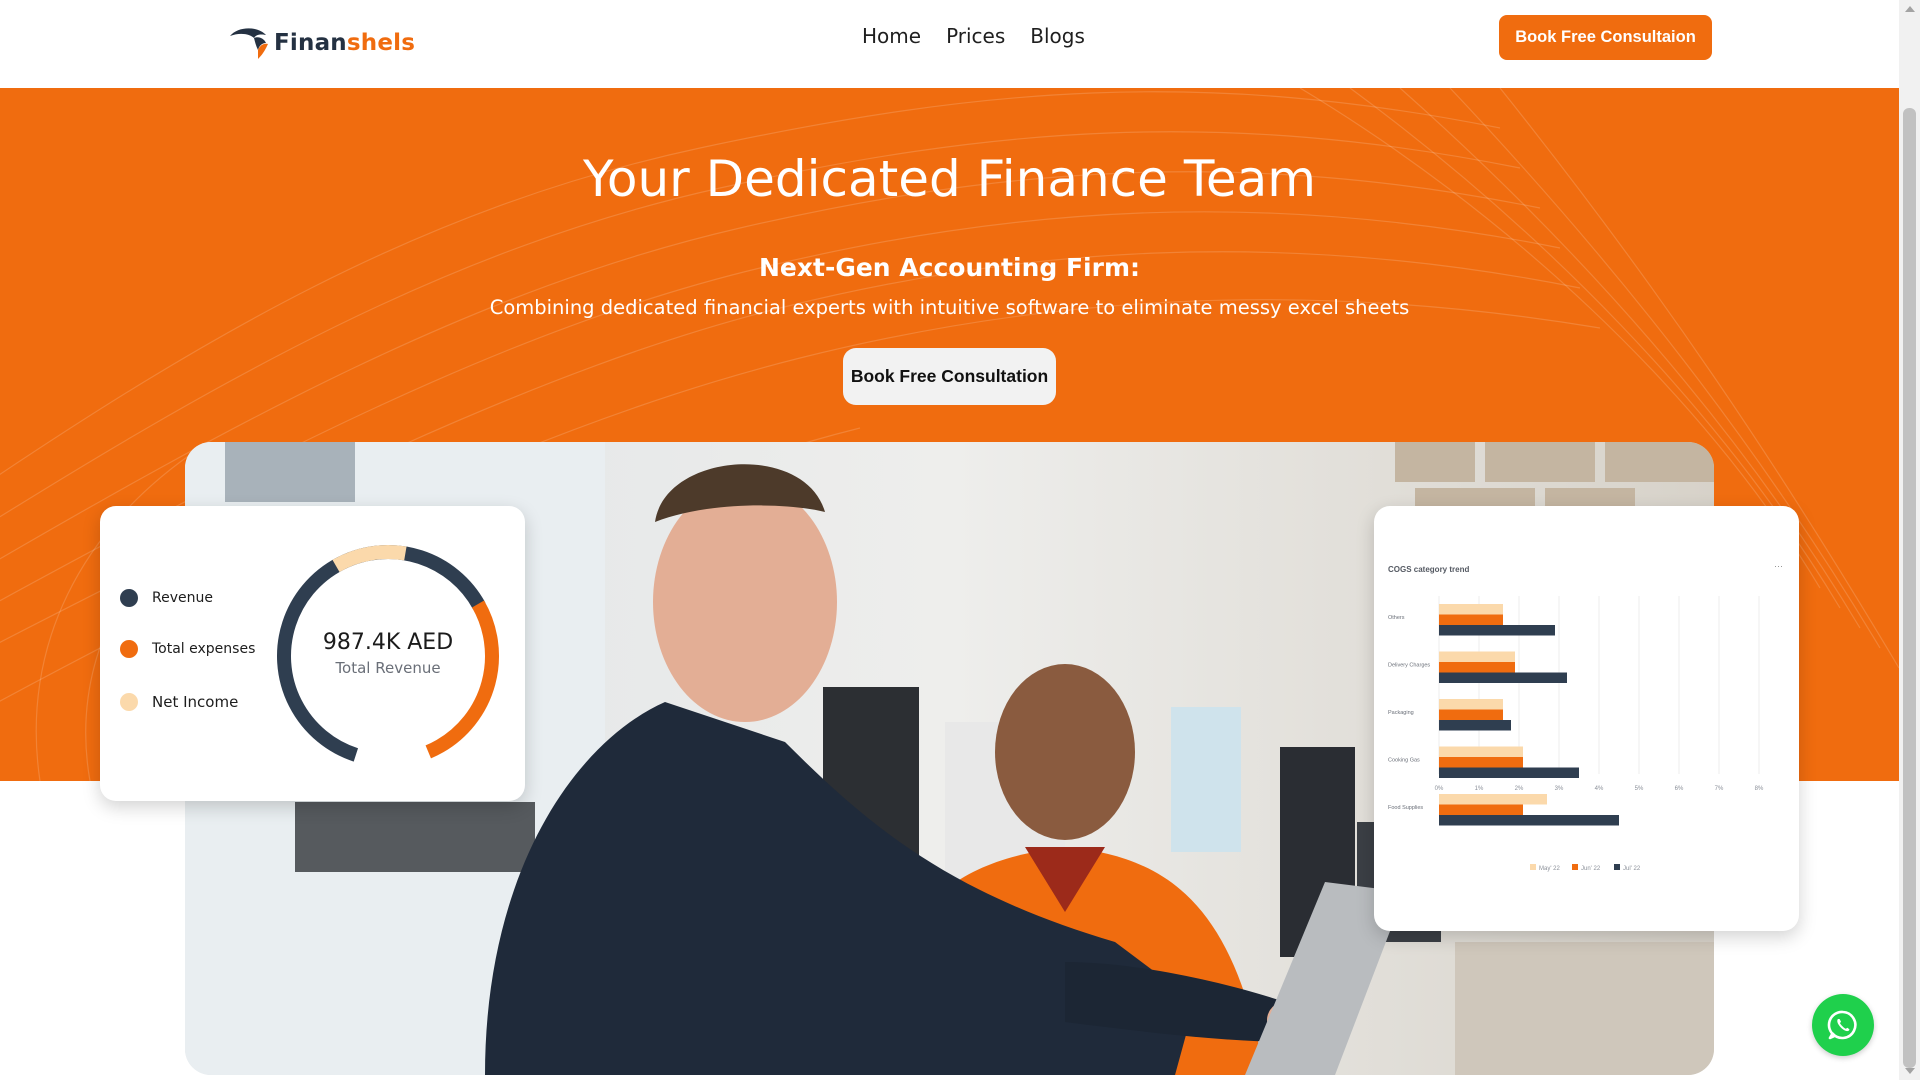  What do you see at coordinates (1759, 789) in the screenshot?
I see `x-tick-label: 8%` at bounding box center [1759, 789].